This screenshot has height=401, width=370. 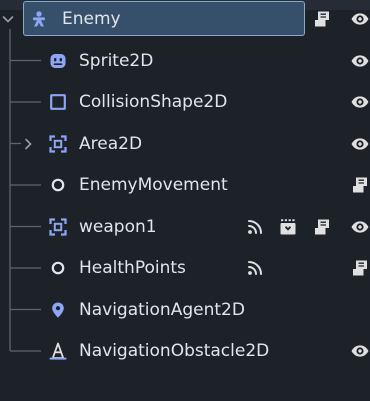 I want to click on scene-node-row-sprite2-d: Sprite2D, so click(x=185, y=61).